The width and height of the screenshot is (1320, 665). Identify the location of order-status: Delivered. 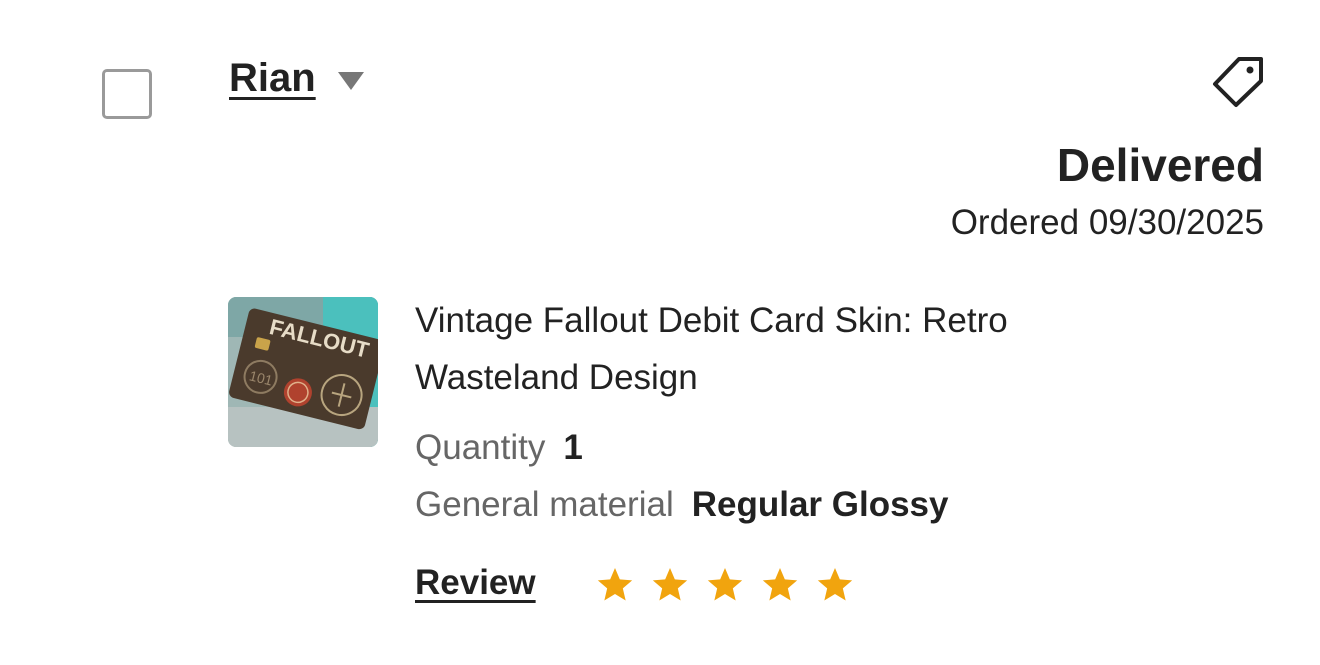
(1160, 165).